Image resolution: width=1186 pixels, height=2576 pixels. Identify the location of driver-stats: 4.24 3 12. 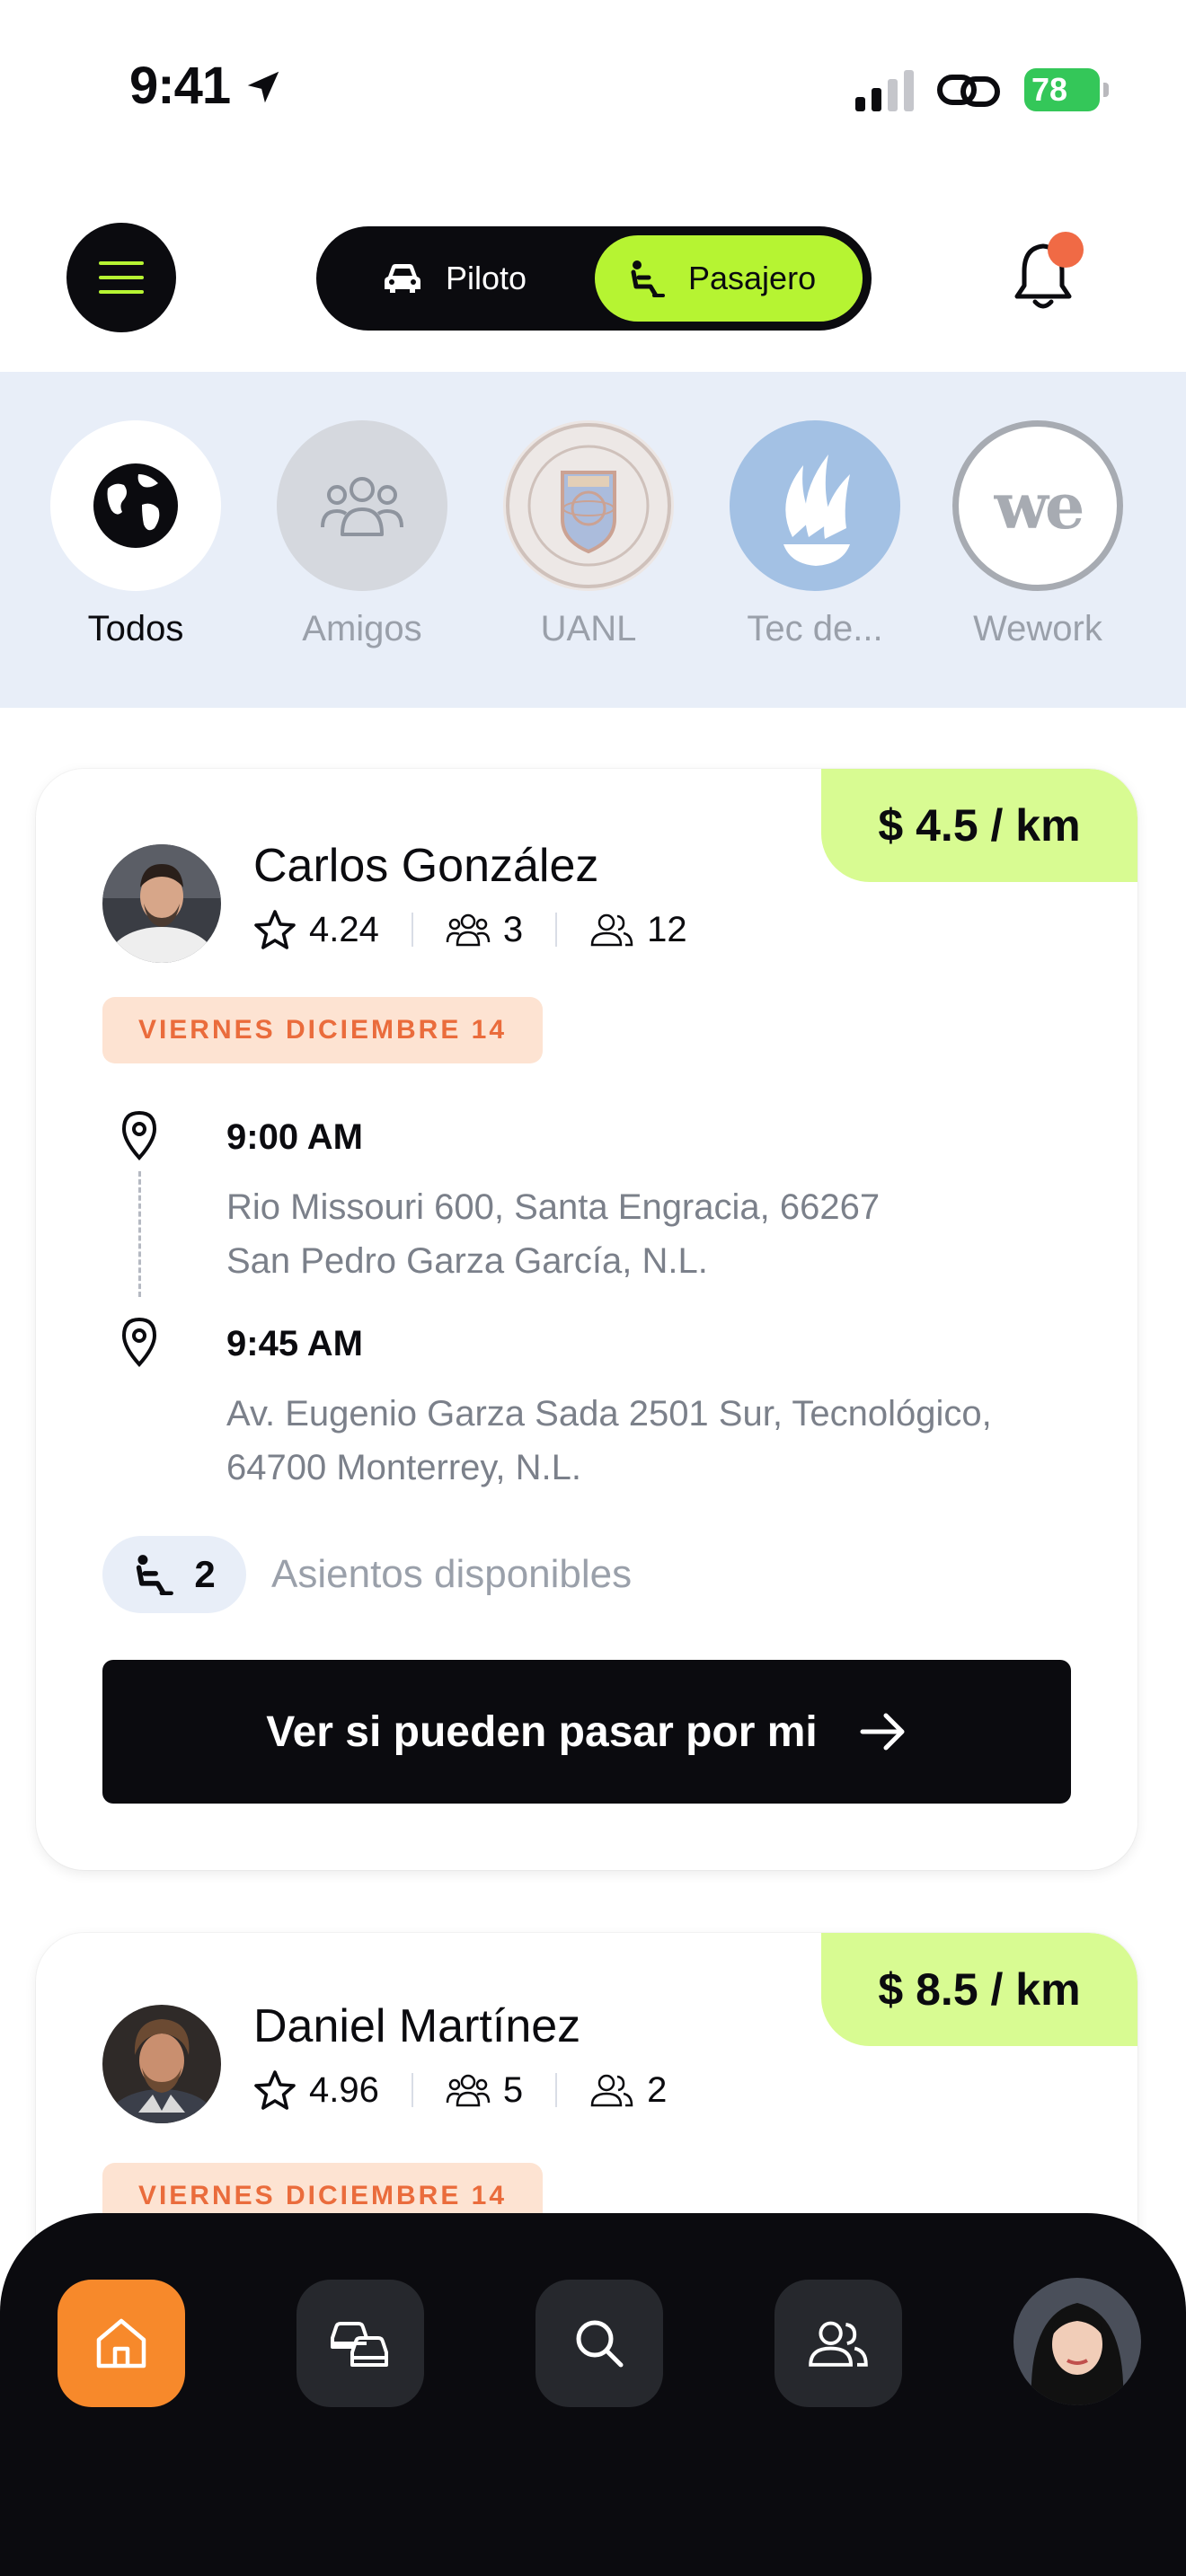
(470, 929).